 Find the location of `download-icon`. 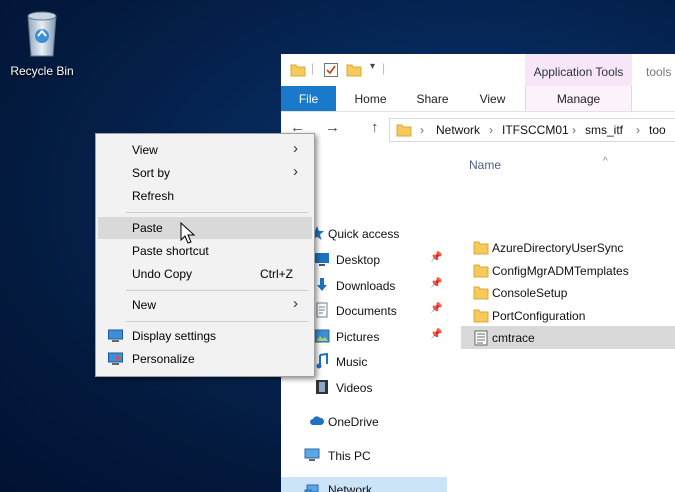

download-icon is located at coordinates (322, 284).